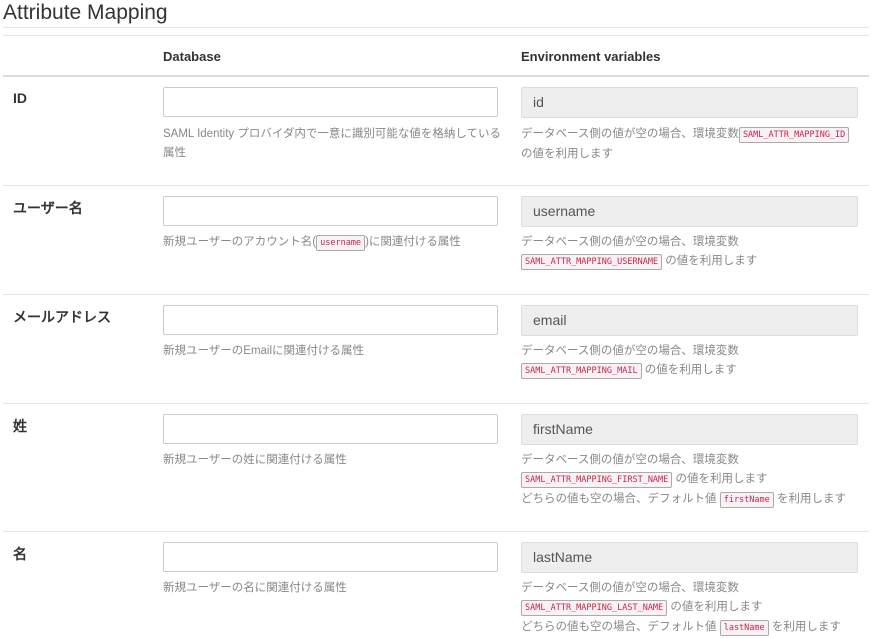  Describe the element at coordinates (341, 243) in the screenshot. I see `db-help-code: username` at that location.